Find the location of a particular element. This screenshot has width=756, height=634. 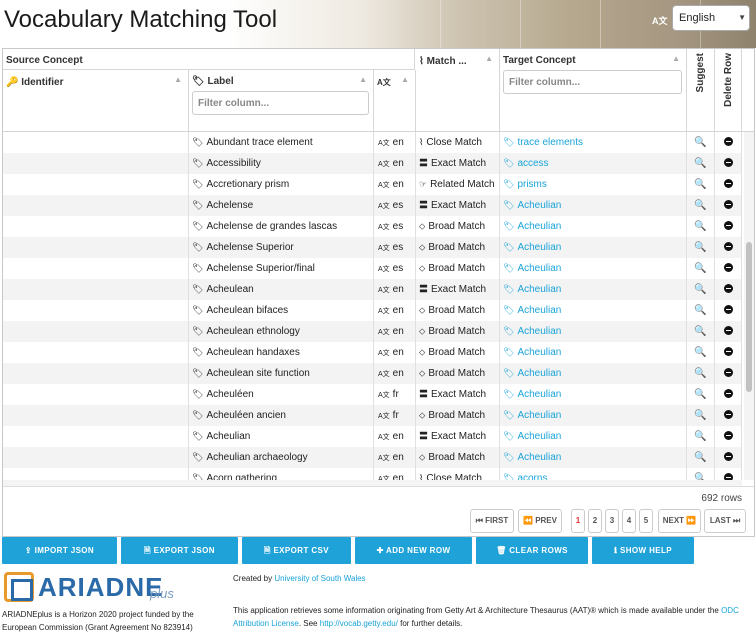

table-row: 🏷 Acheulian A文 en 〓 Exact Match 🏷 Acheulian 🔍 is located at coordinates (372, 436).